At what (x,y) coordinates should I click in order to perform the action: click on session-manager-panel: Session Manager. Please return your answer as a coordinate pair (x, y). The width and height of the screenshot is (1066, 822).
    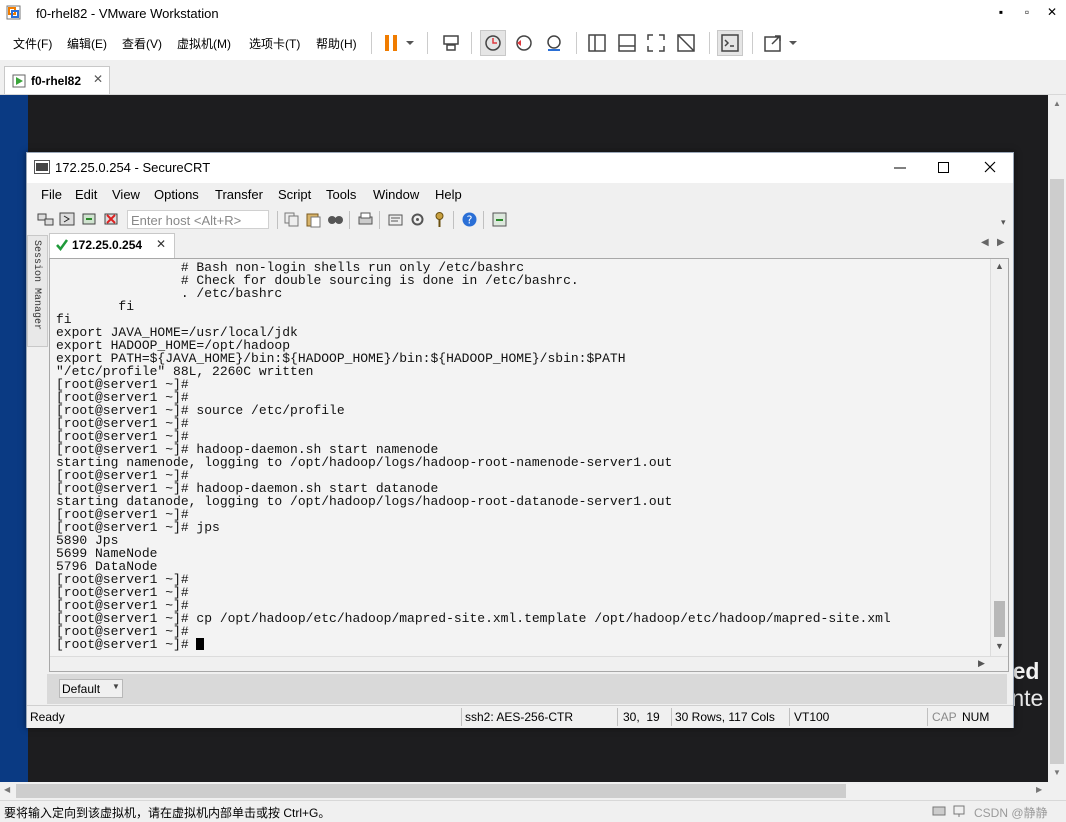
    Looking at the image, I should click on (37, 291).